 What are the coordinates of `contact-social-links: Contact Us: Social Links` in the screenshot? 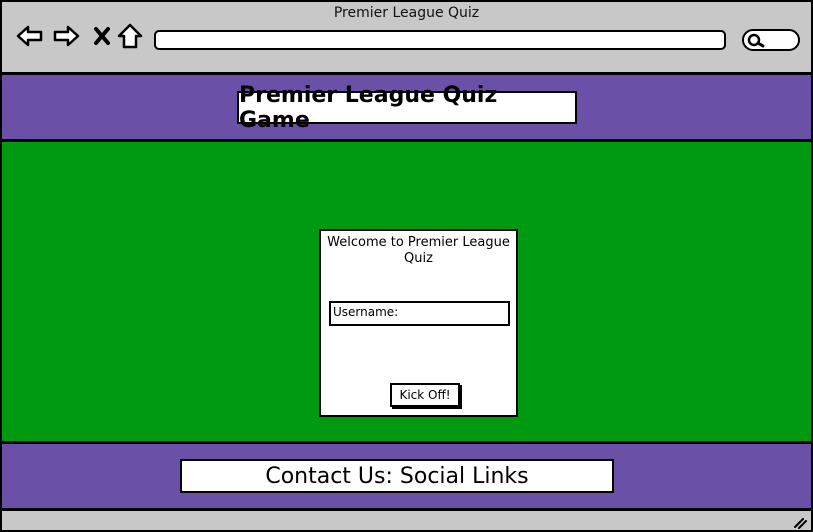 It's located at (397, 476).